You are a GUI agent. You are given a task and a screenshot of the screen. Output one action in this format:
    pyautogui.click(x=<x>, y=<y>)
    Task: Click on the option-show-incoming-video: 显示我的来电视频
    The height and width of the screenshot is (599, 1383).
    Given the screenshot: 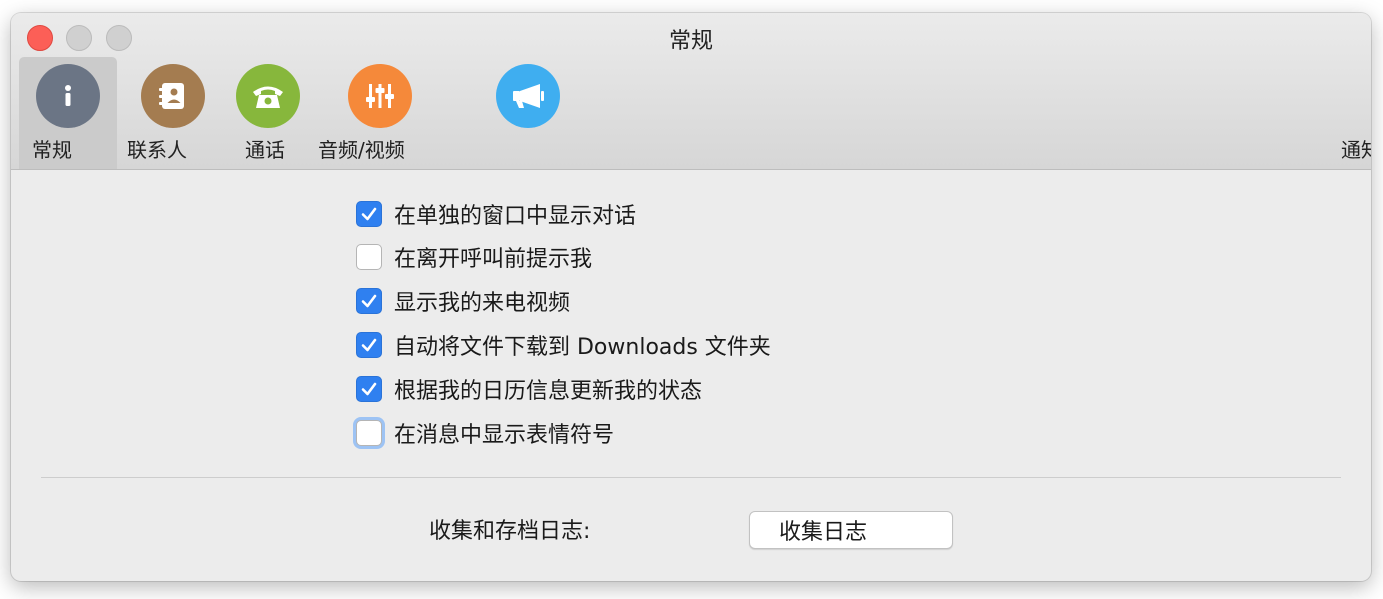 What is the action you would take?
    pyautogui.click(x=463, y=301)
    